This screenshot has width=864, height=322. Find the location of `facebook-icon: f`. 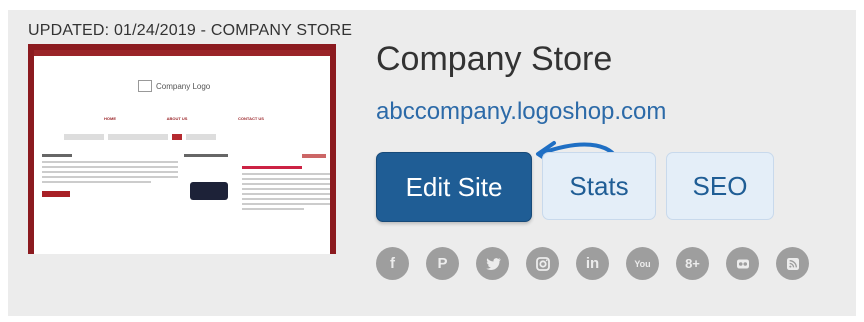

facebook-icon: f is located at coordinates (392, 263).